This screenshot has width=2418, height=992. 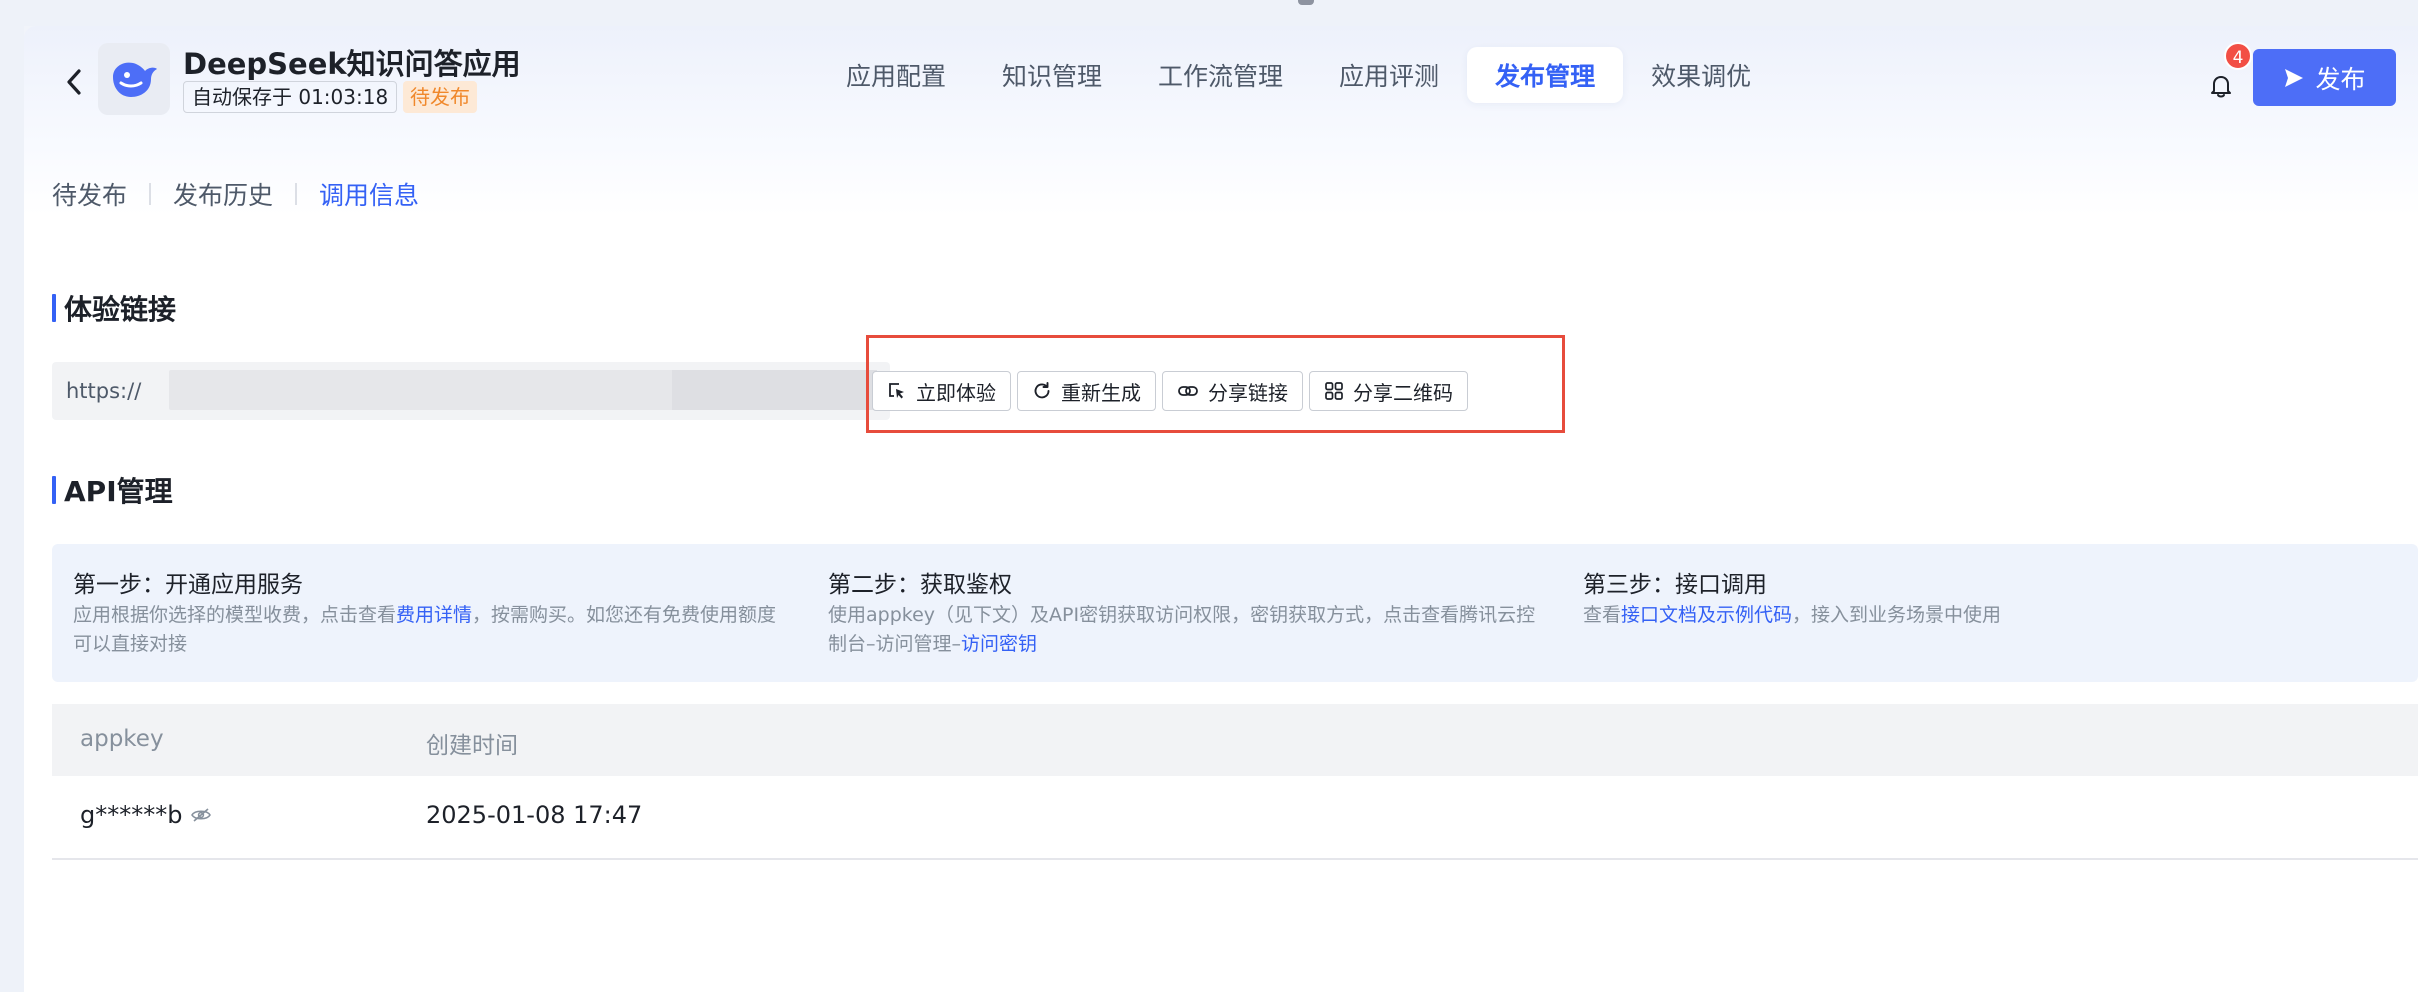 I want to click on regenerate-button: 重新生成, so click(x=1086, y=391).